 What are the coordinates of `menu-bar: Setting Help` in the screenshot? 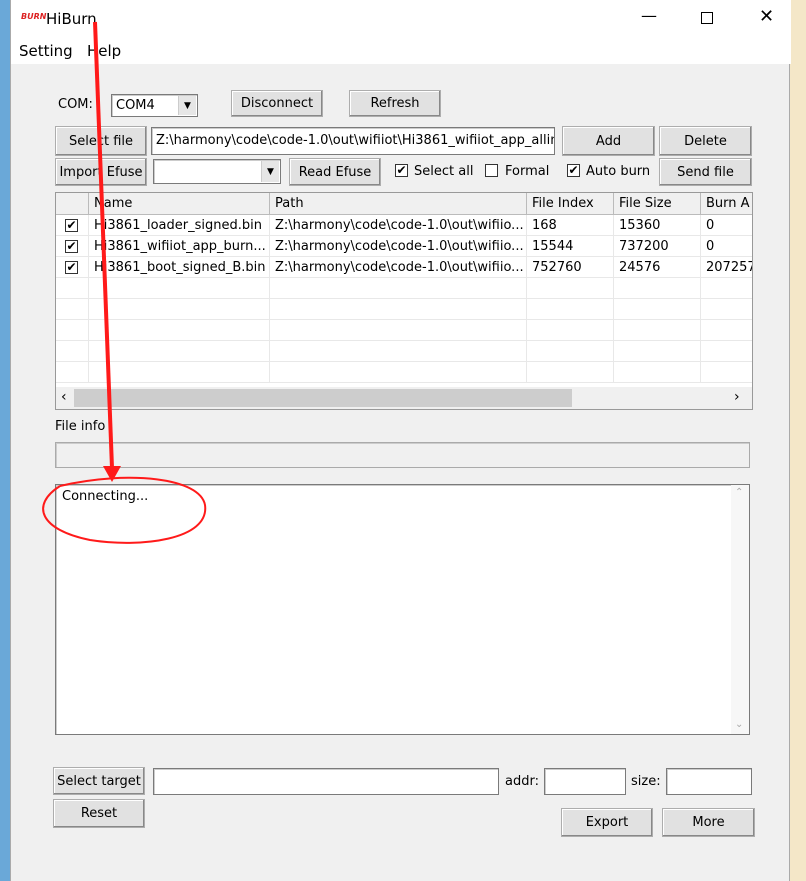 It's located at (401, 51).